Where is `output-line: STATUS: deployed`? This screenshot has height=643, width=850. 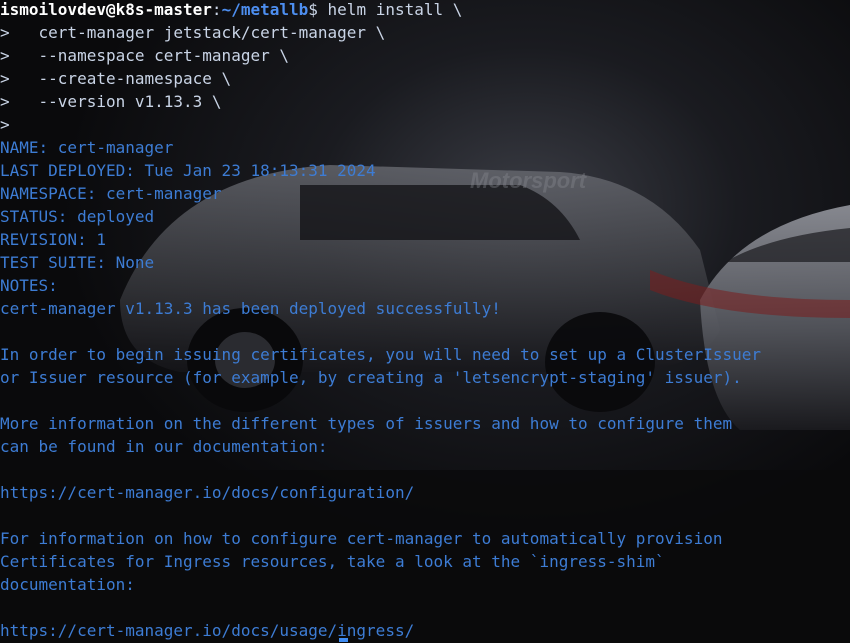 output-line: STATUS: deployed is located at coordinates (77, 216).